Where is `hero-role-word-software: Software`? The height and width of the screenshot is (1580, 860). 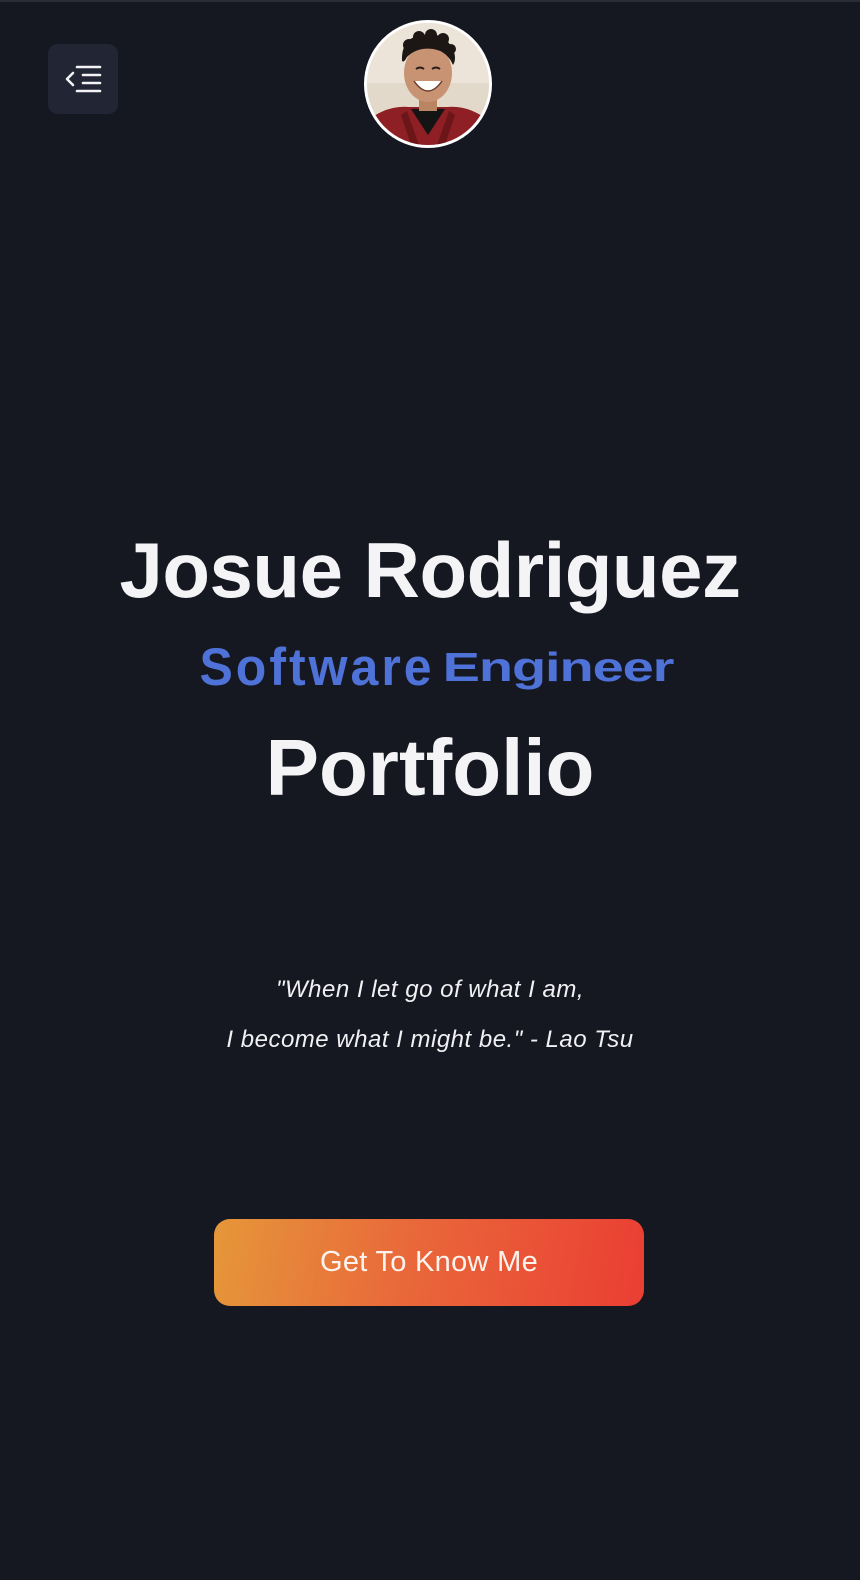
hero-role-word-software: Software is located at coordinates (317, 667).